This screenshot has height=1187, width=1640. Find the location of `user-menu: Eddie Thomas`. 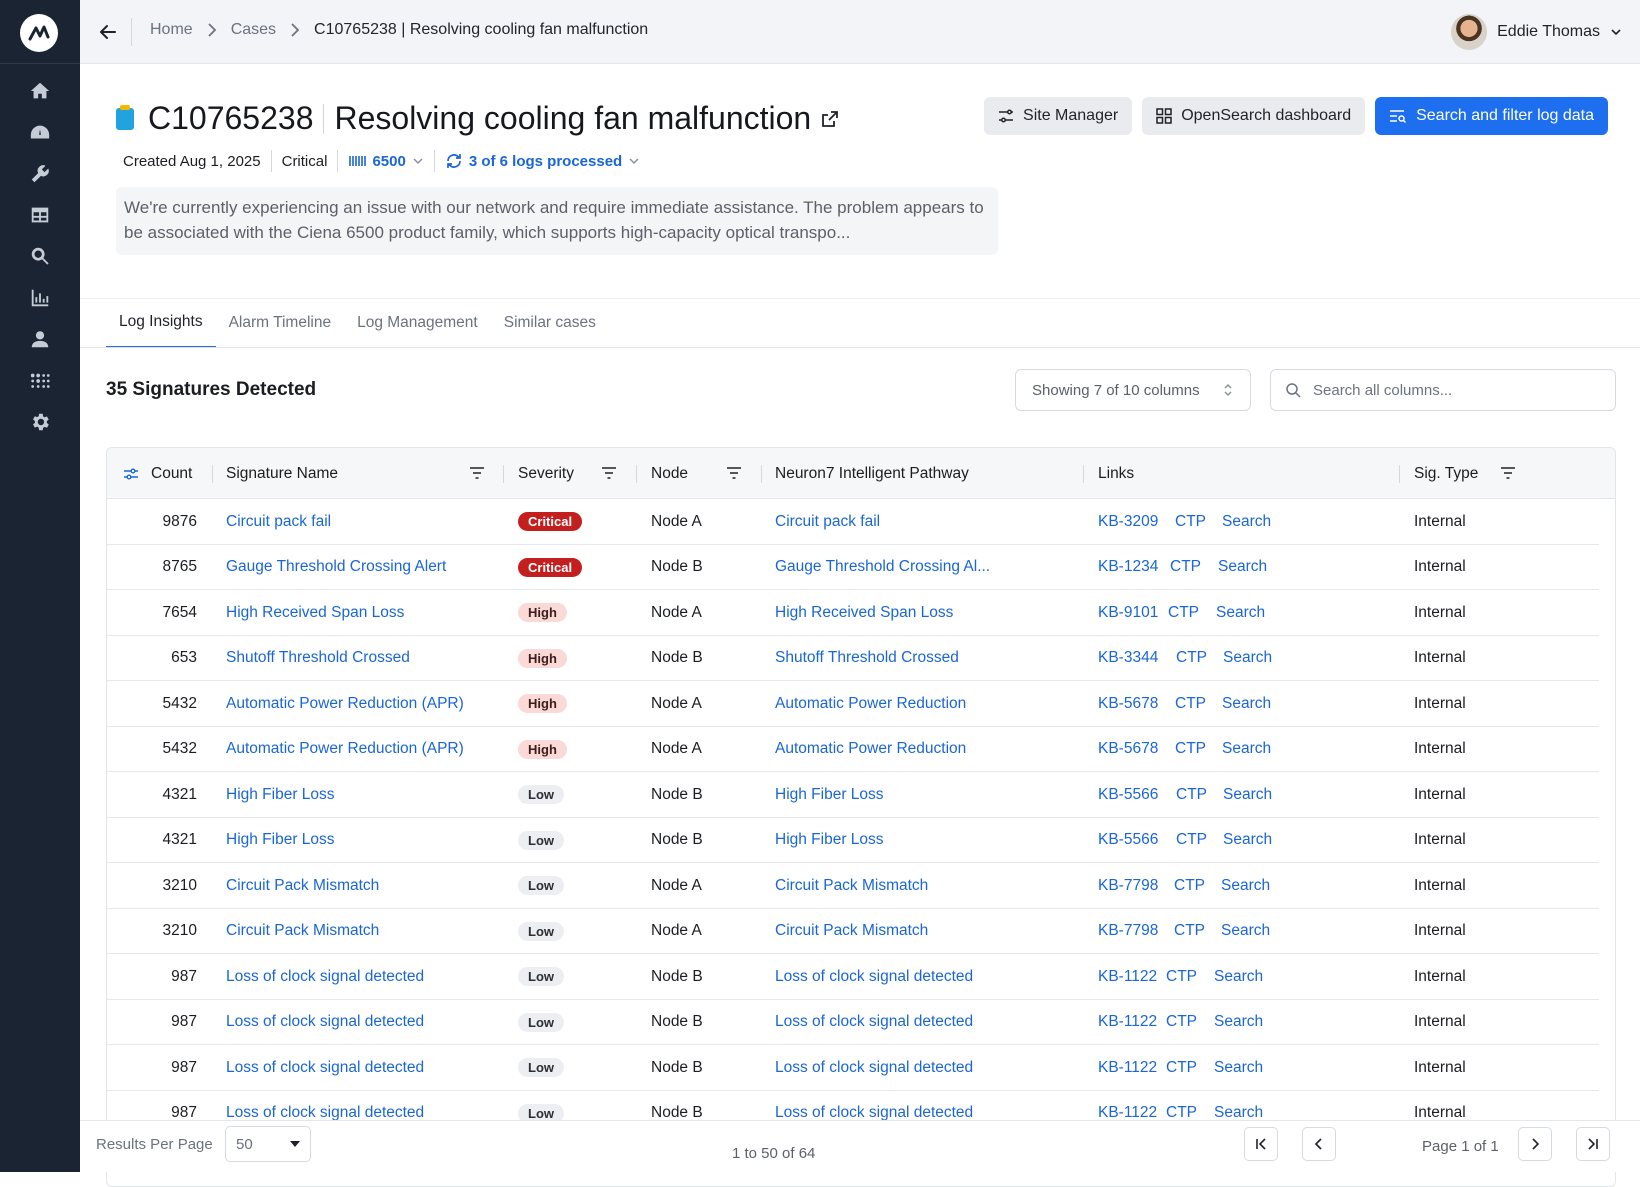

user-menu: Eddie Thomas is located at coordinates (1536, 32).